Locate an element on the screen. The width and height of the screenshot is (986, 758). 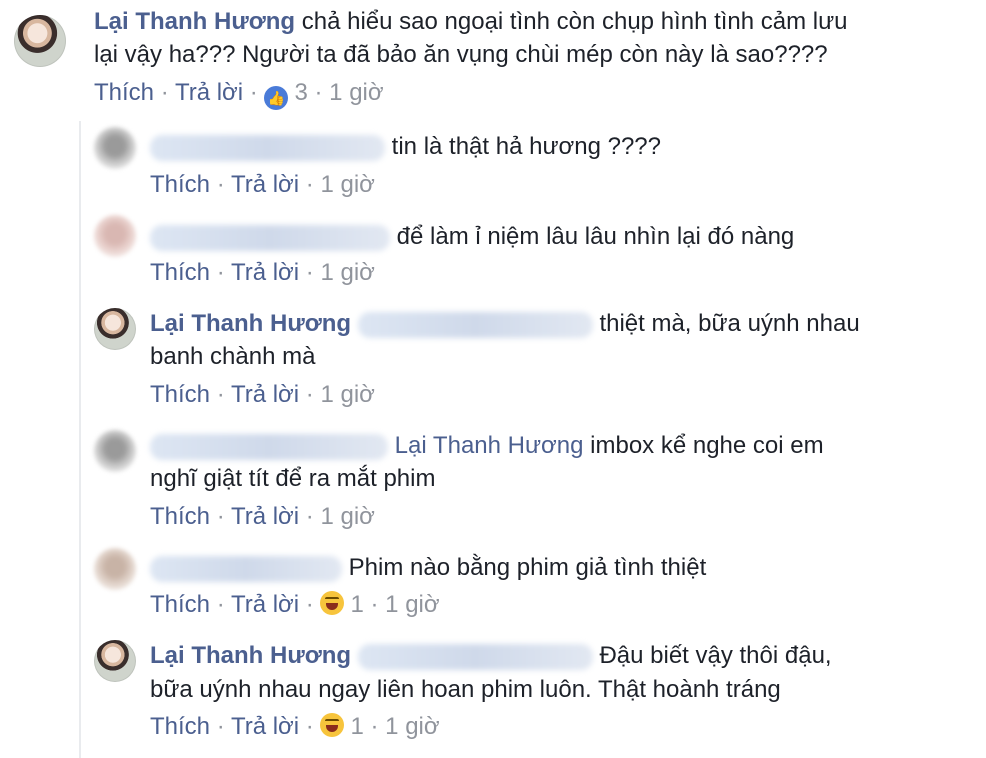
comment-main-actions: Thích · Trả lời · 👍 3 · 1 giờ is located at coordinates (239, 94).